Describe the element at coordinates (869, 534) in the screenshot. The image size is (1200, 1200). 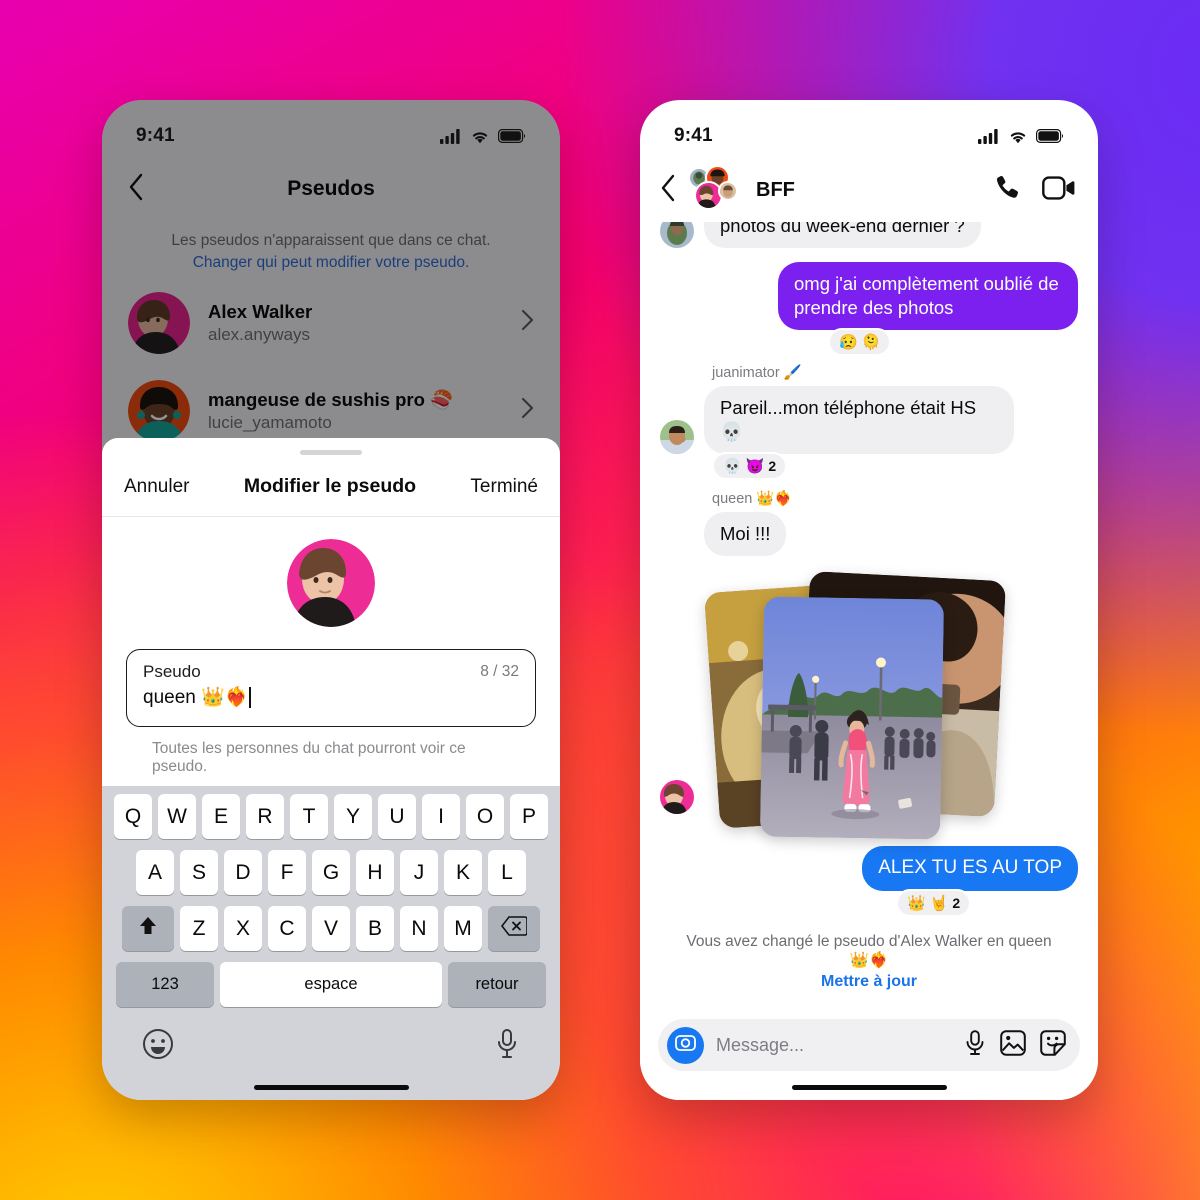
I see `message-row: Moi !!!` at that location.